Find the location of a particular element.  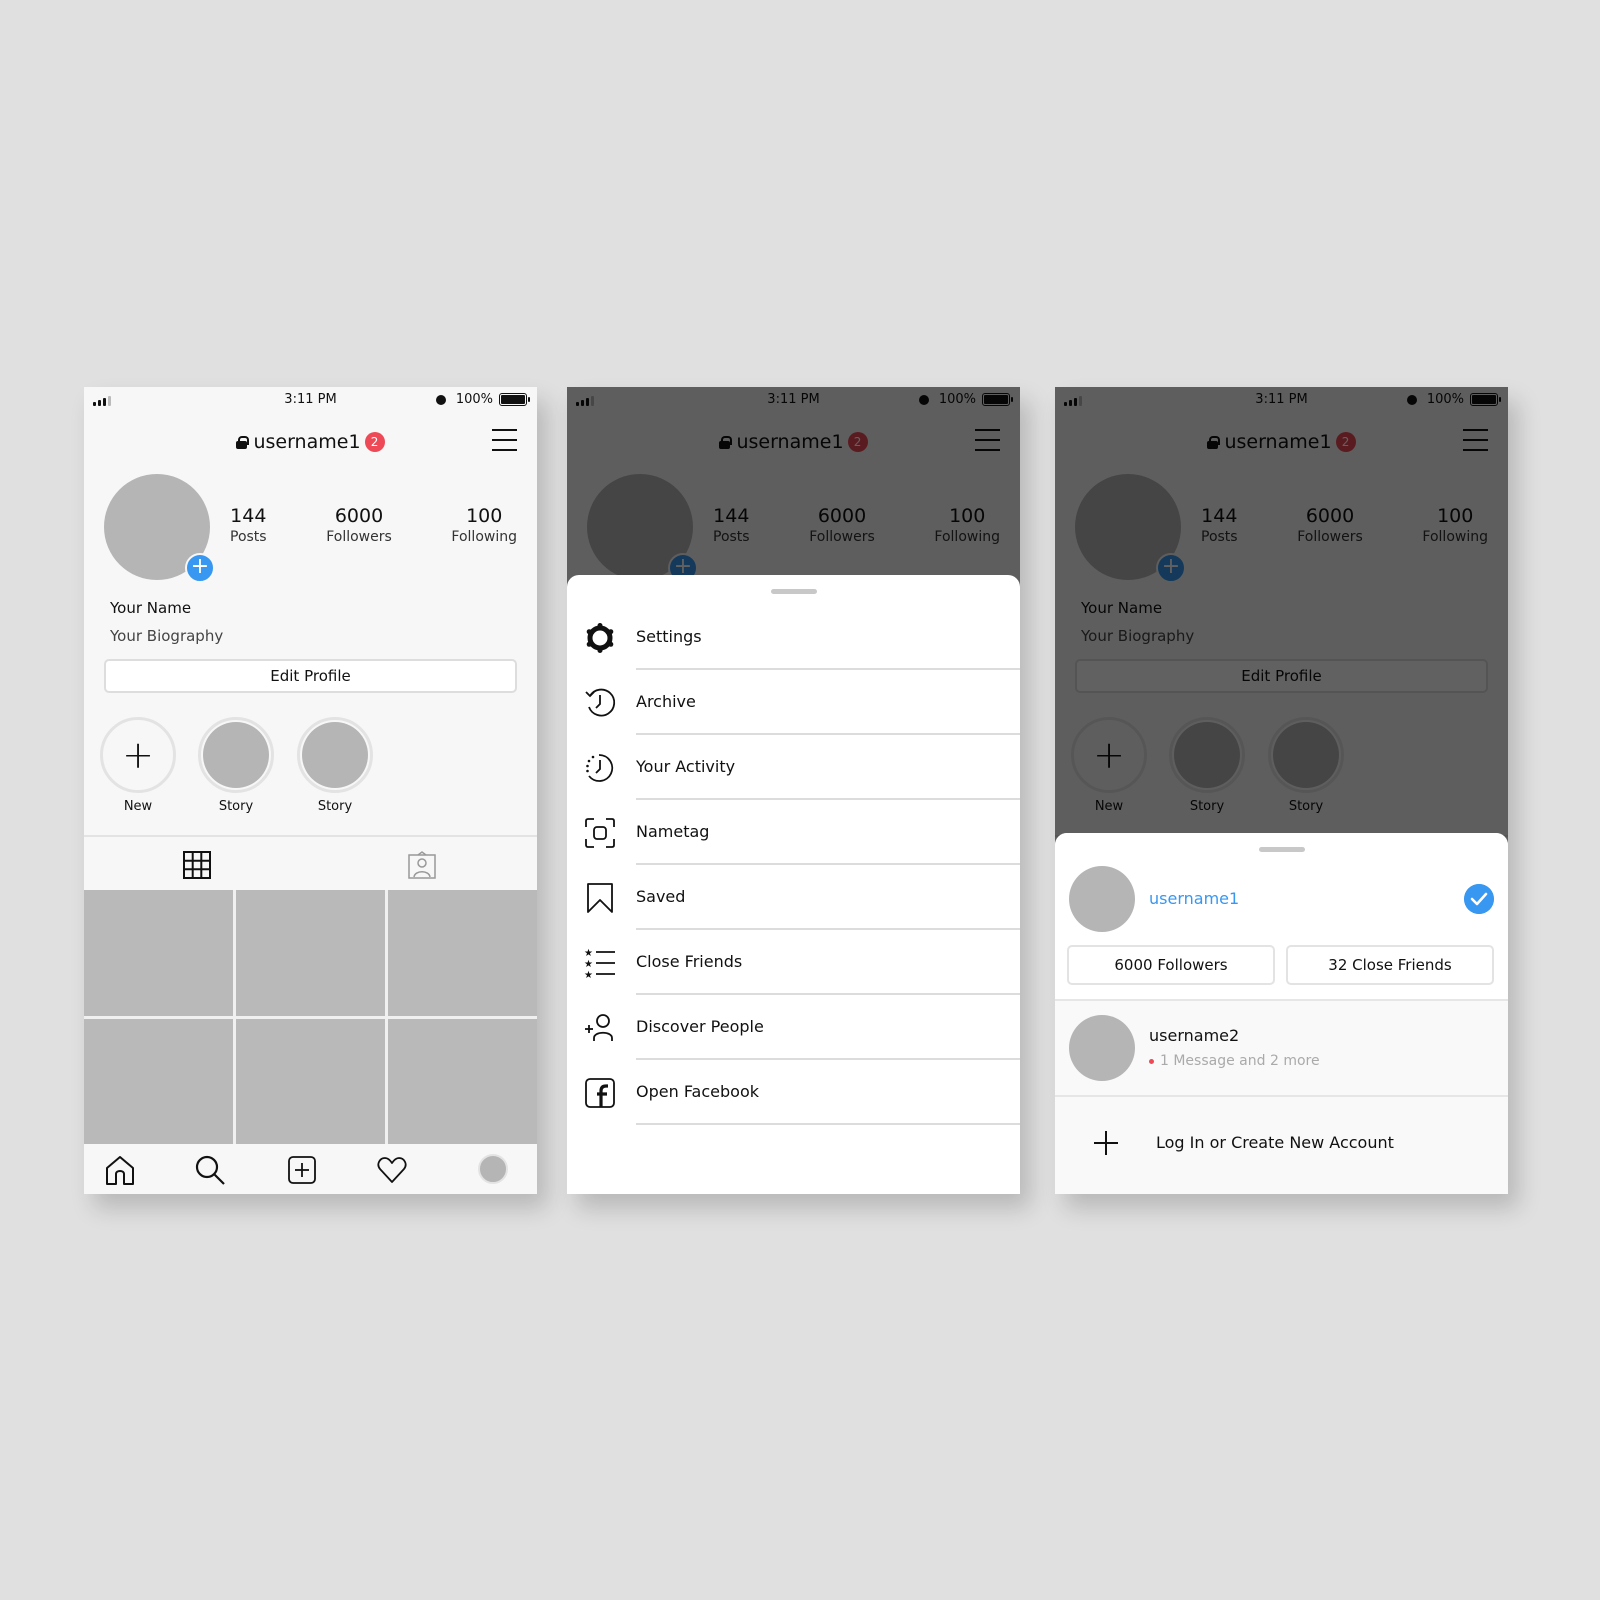

stat-following: 100 Following is located at coordinates (484, 525).